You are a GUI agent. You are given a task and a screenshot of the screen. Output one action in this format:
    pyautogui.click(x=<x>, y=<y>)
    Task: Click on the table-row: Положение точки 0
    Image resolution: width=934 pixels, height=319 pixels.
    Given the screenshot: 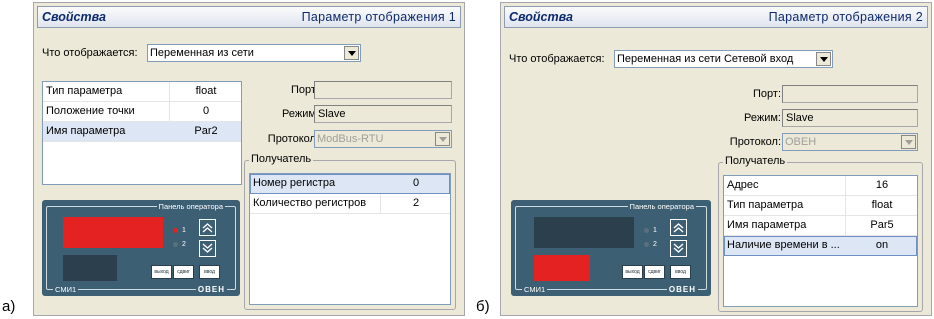 What is the action you would take?
    pyautogui.click(x=142, y=112)
    